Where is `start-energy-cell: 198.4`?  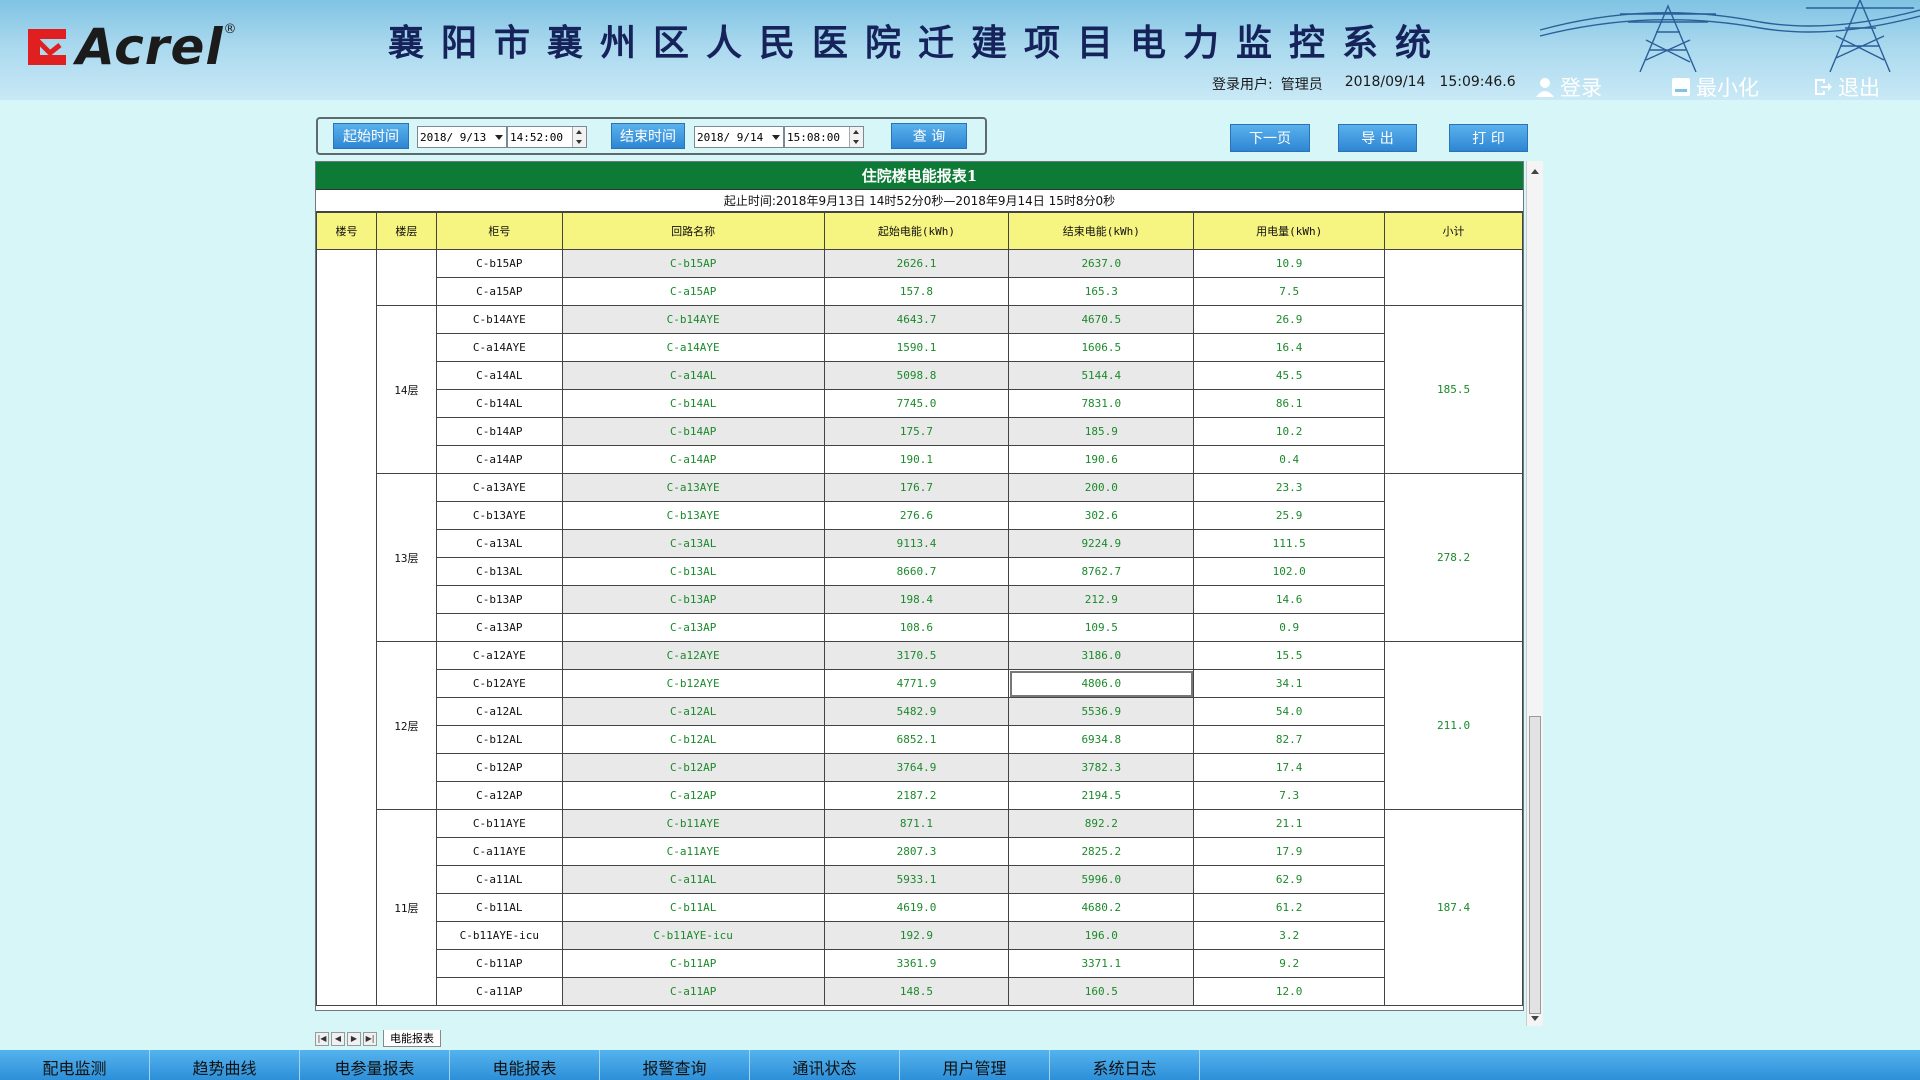 start-energy-cell: 198.4 is located at coordinates (916, 599).